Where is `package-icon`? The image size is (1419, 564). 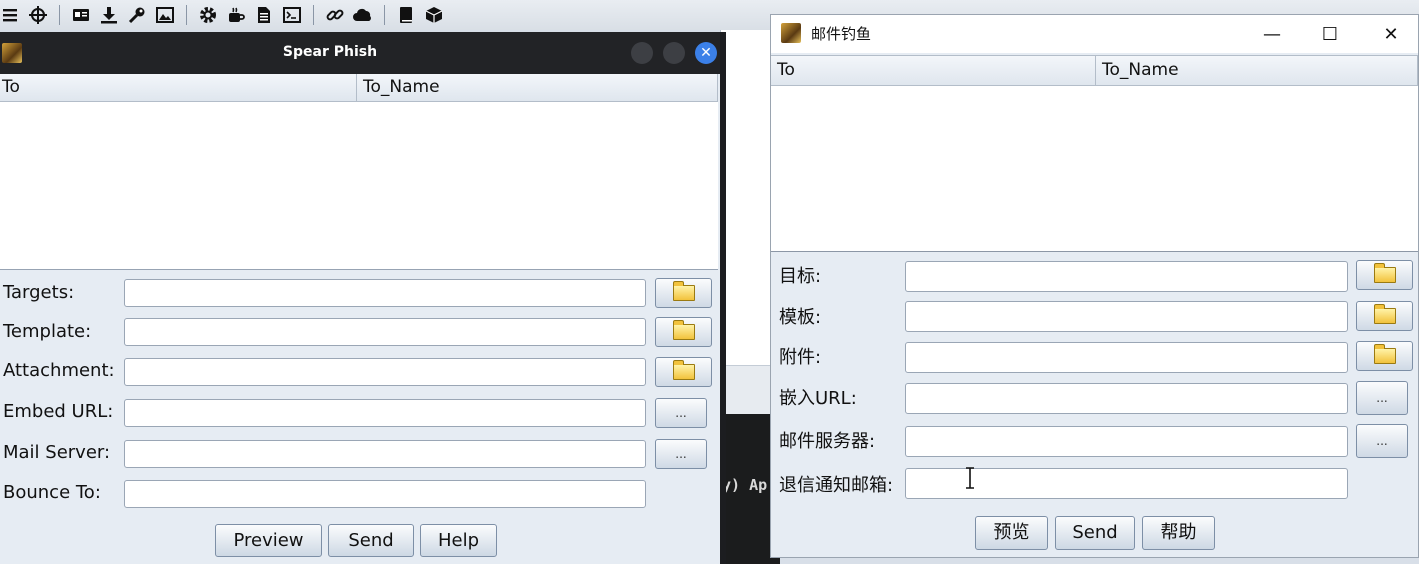 package-icon is located at coordinates (434, 15).